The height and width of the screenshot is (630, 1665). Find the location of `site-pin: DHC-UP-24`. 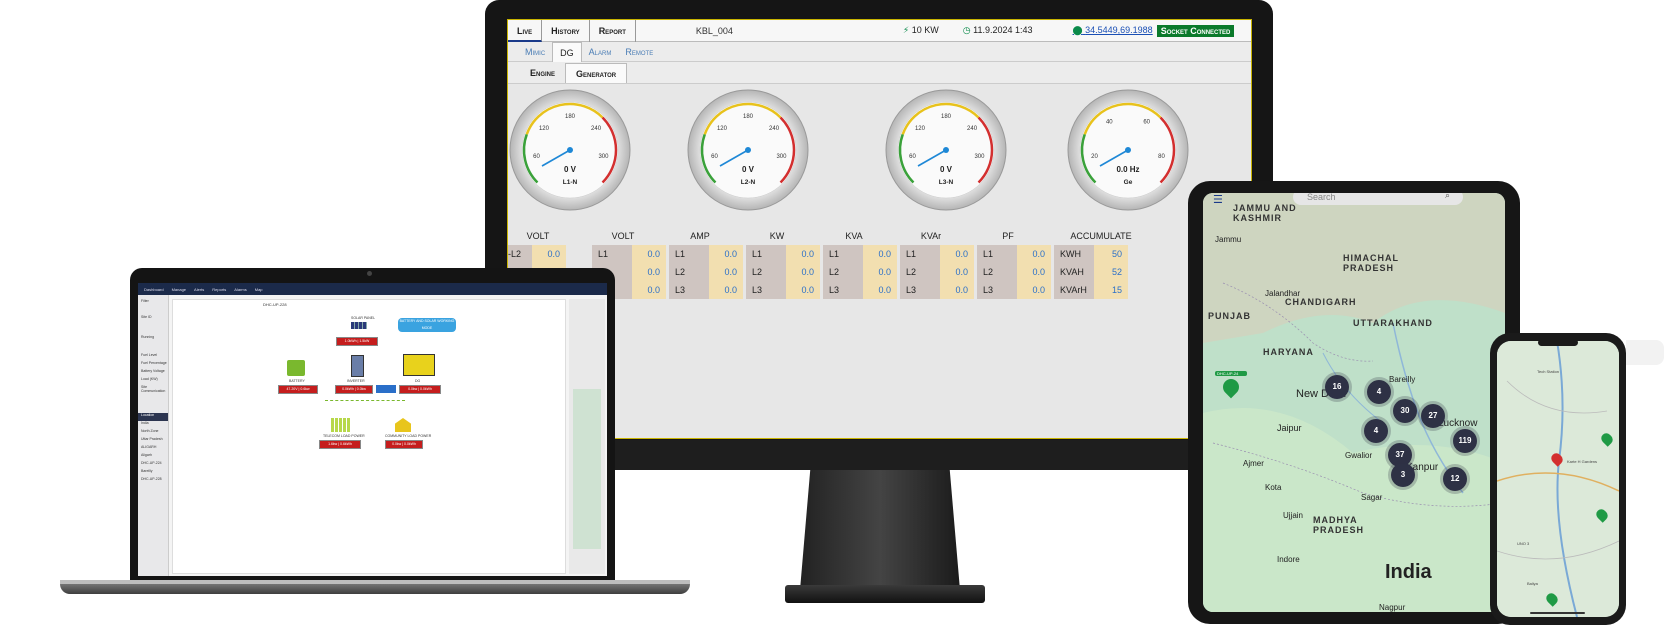

site-pin: DHC-UP-24 is located at coordinates (1231, 385).